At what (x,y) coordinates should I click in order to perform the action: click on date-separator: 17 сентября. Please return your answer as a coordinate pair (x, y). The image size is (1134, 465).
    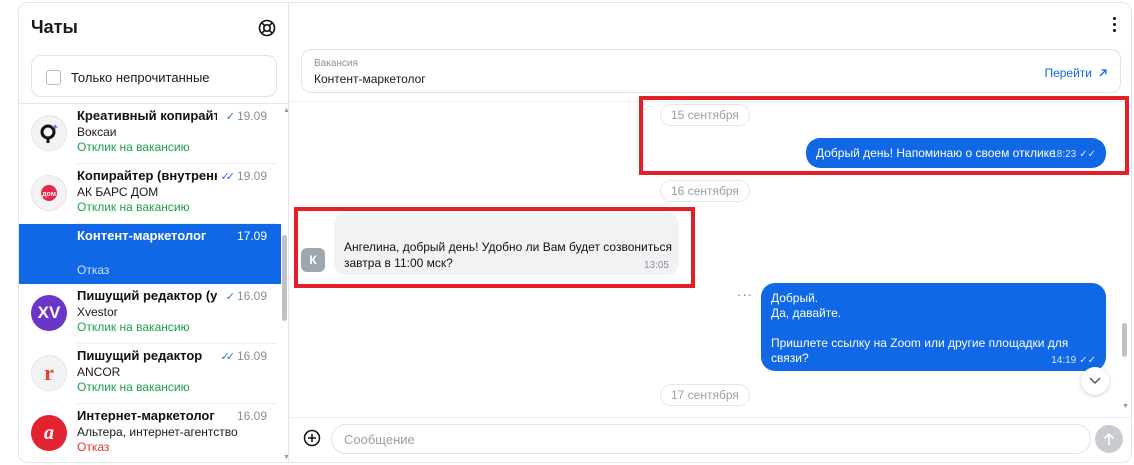
    Looking at the image, I should click on (705, 395).